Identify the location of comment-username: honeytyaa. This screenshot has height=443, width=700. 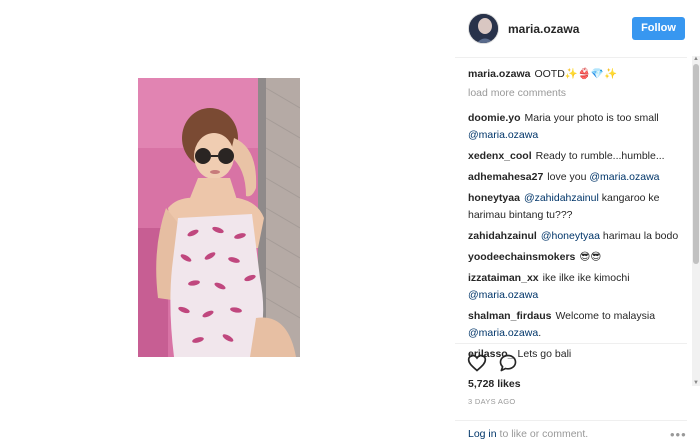
(494, 198).